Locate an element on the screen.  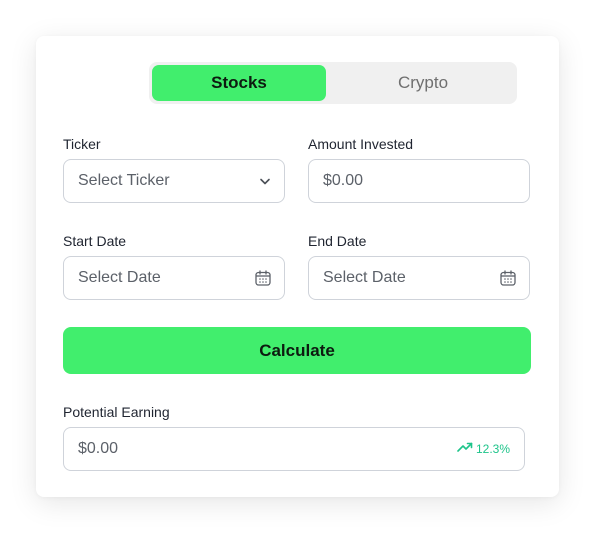
amount-invested-label: Amount Invested is located at coordinates (361, 144).